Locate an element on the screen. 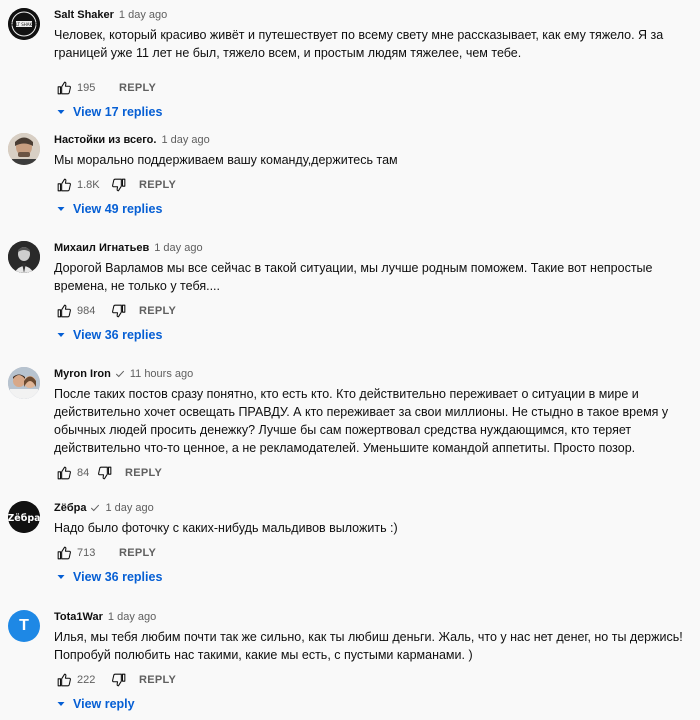  view-replies-label: View reply is located at coordinates (104, 704).